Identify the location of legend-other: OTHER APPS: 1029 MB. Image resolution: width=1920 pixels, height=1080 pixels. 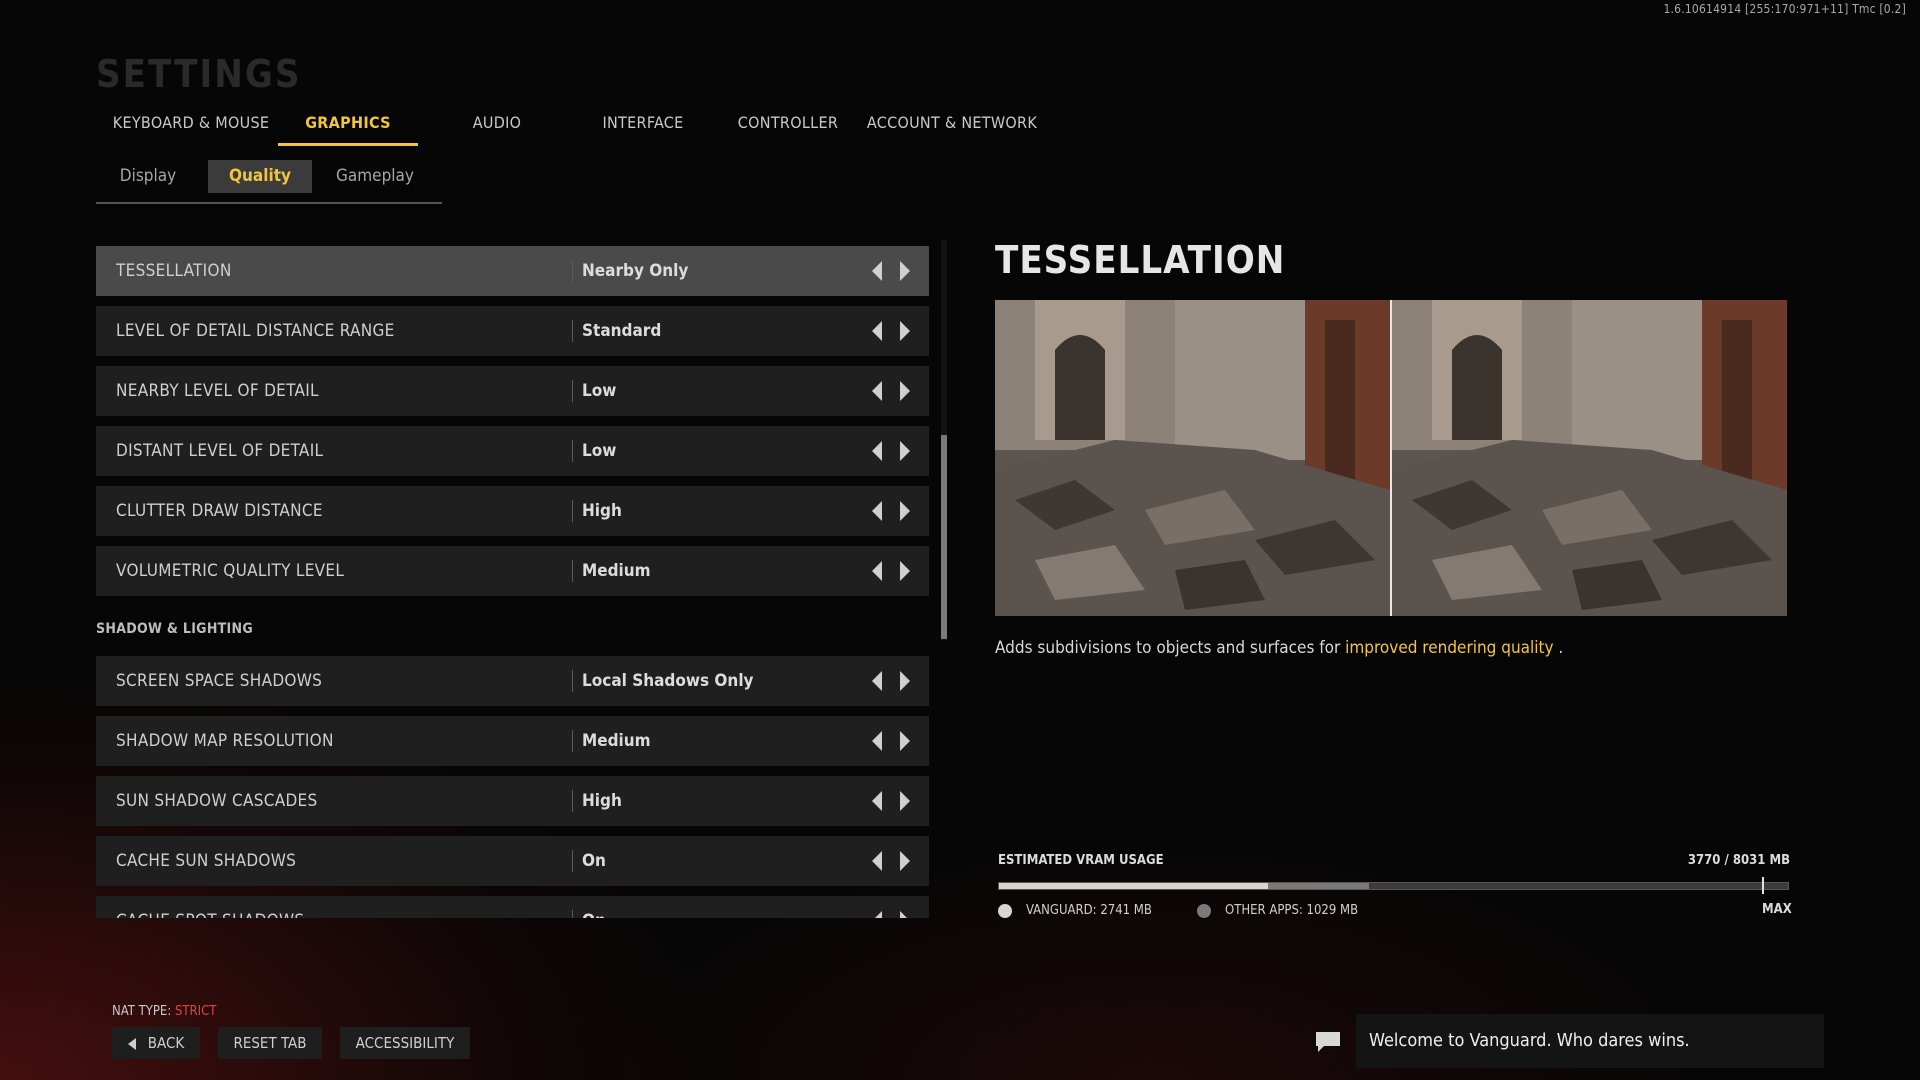
(1277, 910).